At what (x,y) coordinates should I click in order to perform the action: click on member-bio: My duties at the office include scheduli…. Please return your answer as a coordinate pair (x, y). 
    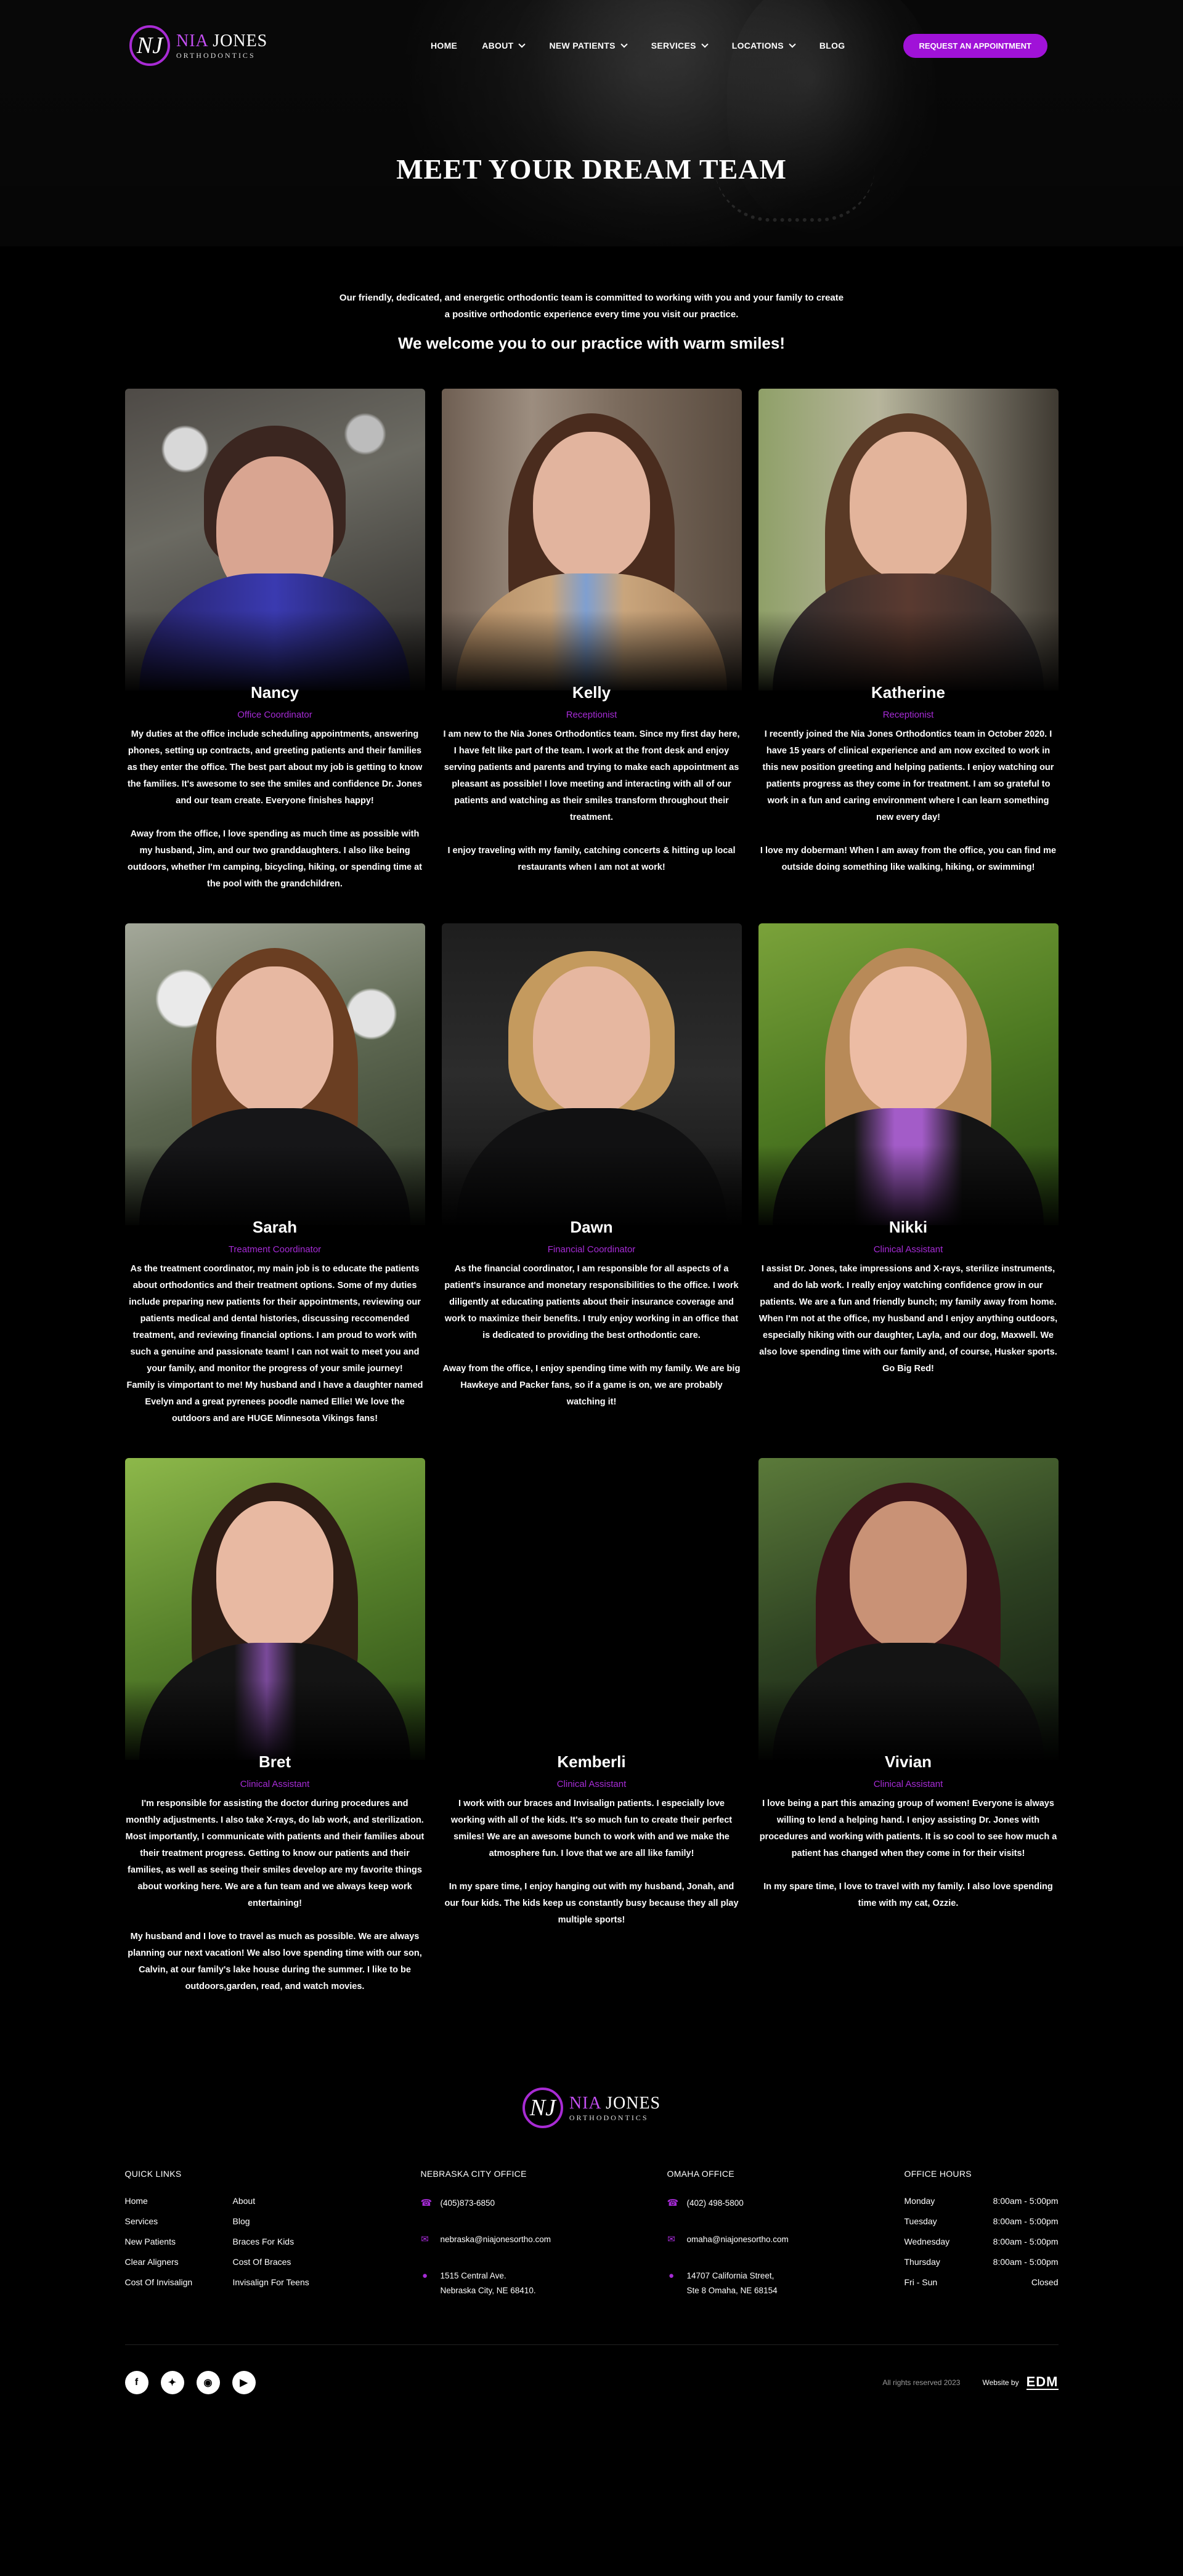
    Looking at the image, I should click on (275, 809).